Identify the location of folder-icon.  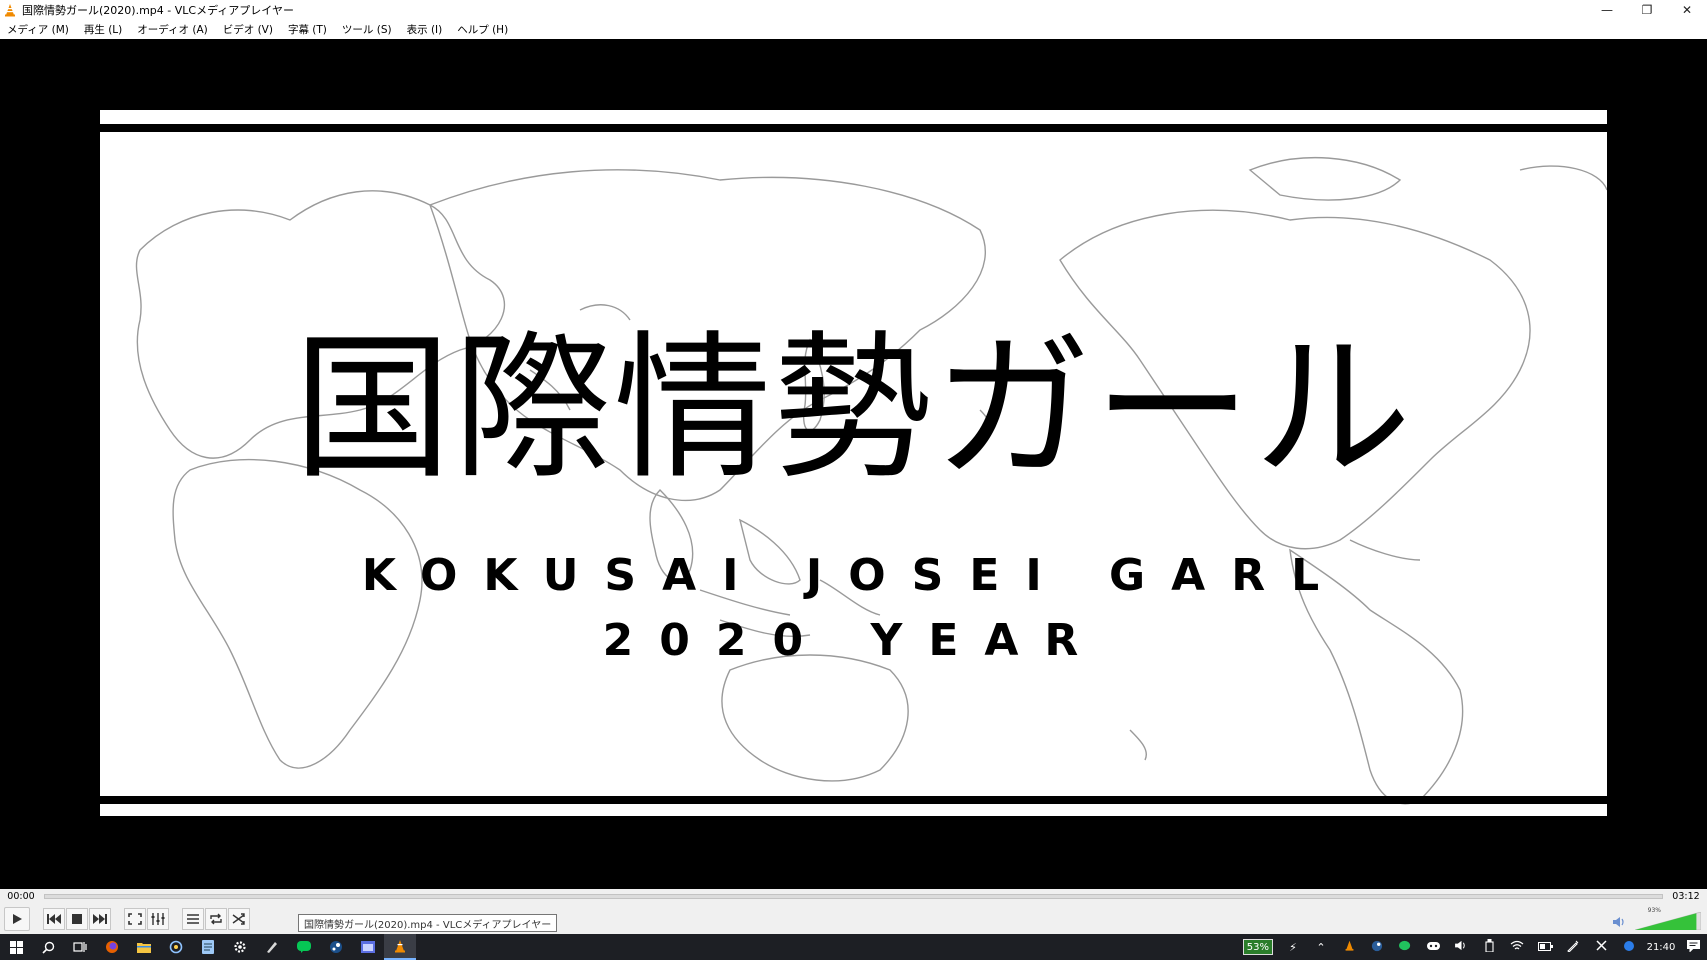
(144, 948).